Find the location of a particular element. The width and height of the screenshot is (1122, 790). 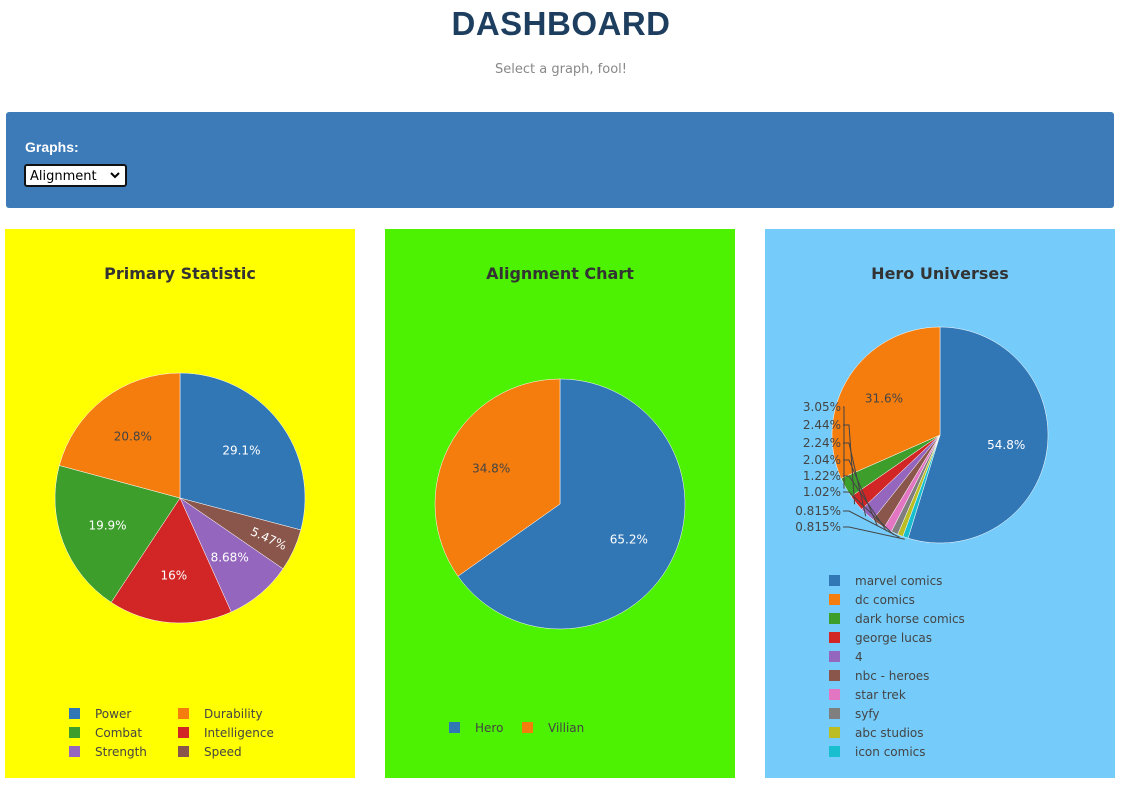

legend-swatch-strength is located at coordinates (74, 751).